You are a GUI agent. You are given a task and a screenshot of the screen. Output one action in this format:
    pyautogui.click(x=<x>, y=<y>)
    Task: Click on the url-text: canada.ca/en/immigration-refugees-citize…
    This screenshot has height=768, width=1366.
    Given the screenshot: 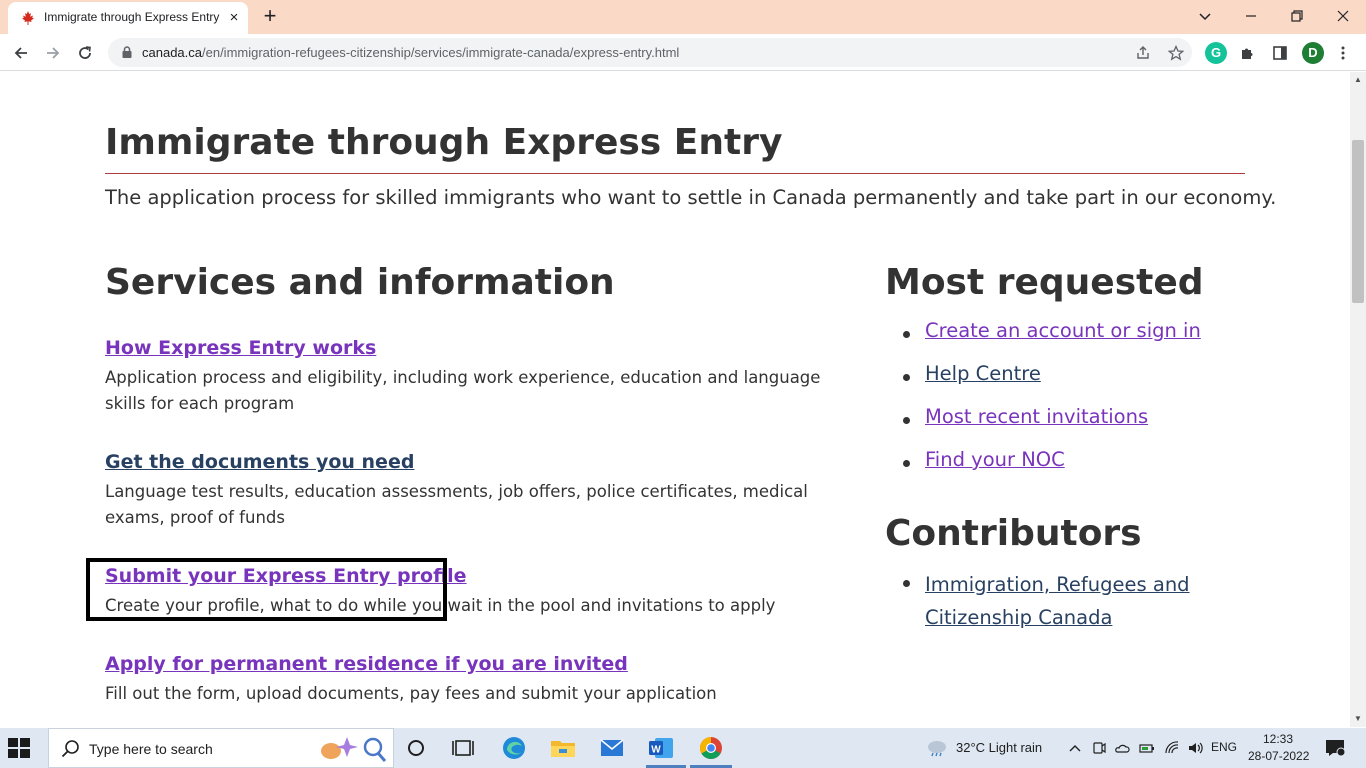 What is the action you would take?
    pyautogui.click(x=410, y=52)
    